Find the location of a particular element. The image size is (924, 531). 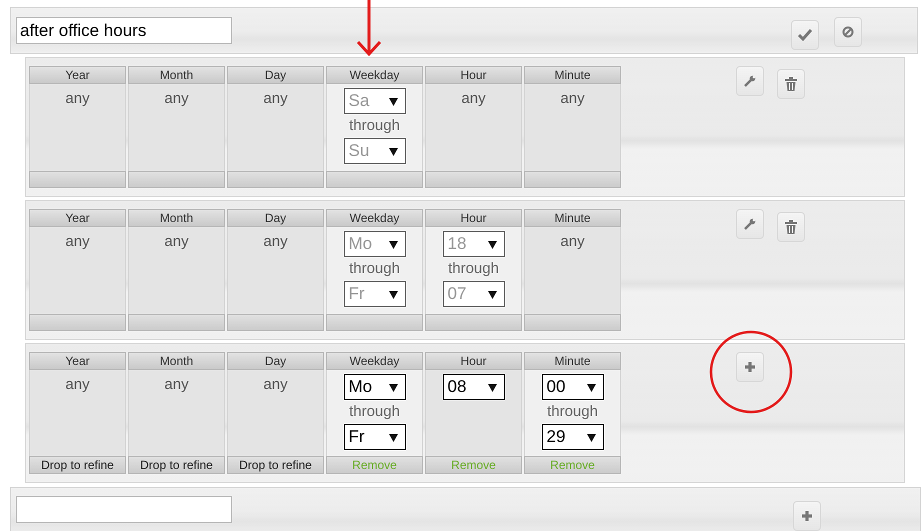

name-field: after office hours is located at coordinates (124, 30).